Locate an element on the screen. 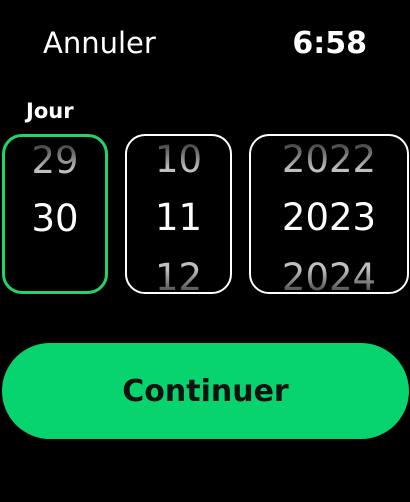 The image size is (410, 502). day-field-label: Jour is located at coordinates (50, 111).